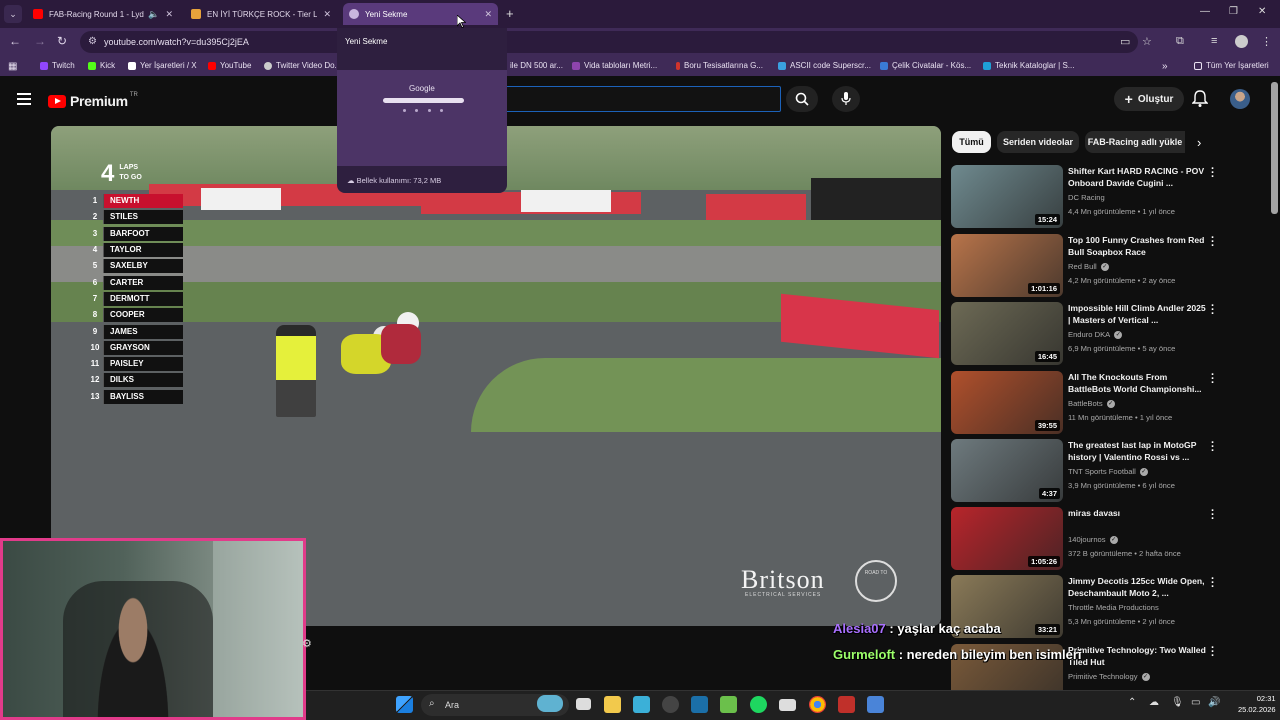  What do you see at coordinates (1241, 41) in the screenshot?
I see `profile-avatar-icon` at bounding box center [1241, 41].